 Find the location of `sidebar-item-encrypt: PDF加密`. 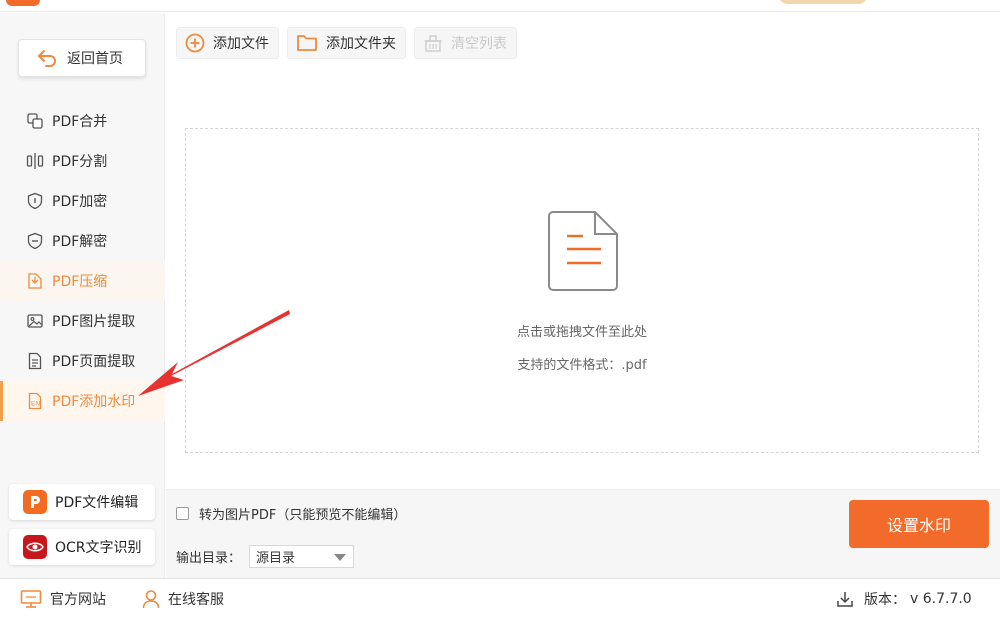

sidebar-item-encrypt: PDF加密 is located at coordinates (82, 201).